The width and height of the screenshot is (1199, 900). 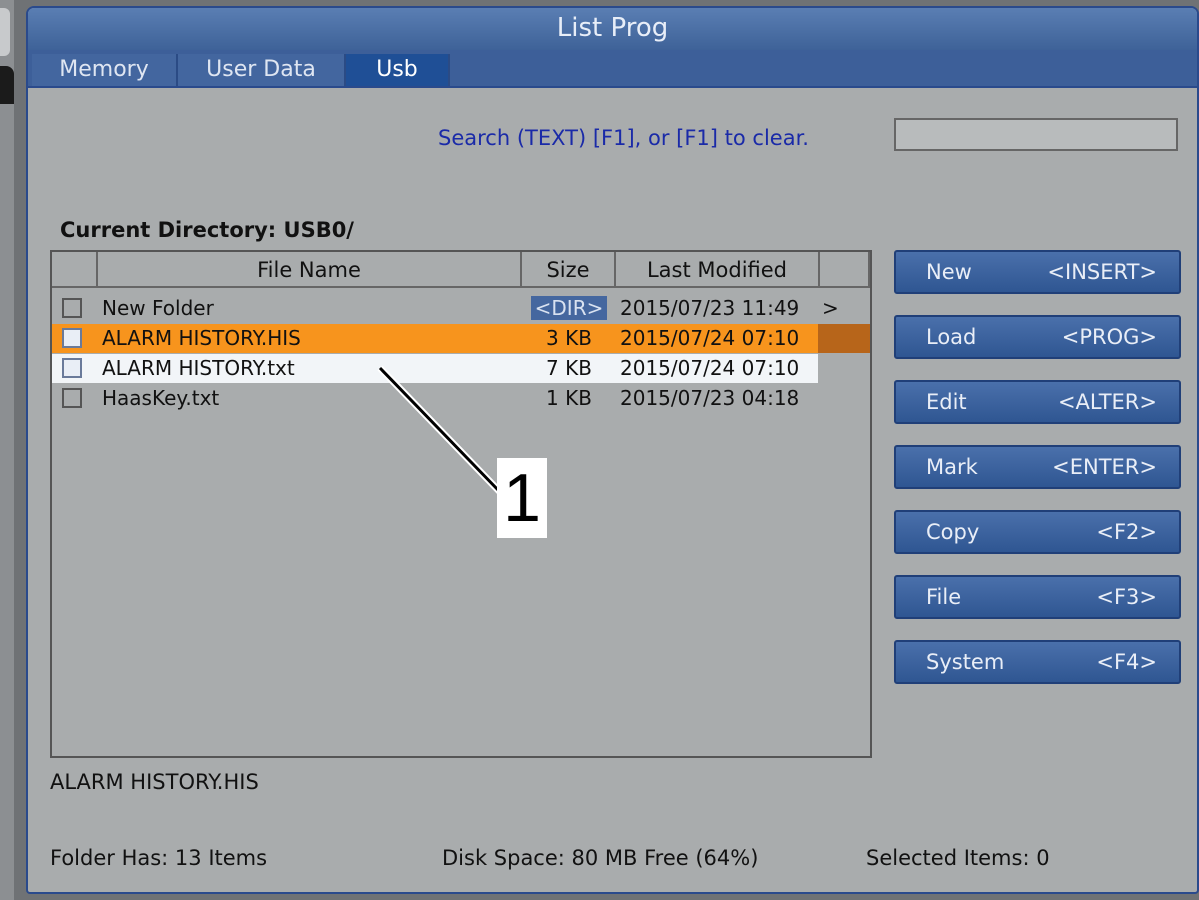 What do you see at coordinates (522, 498) in the screenshot?
I see `callout-number: 1` at bounding box center [522, 498].